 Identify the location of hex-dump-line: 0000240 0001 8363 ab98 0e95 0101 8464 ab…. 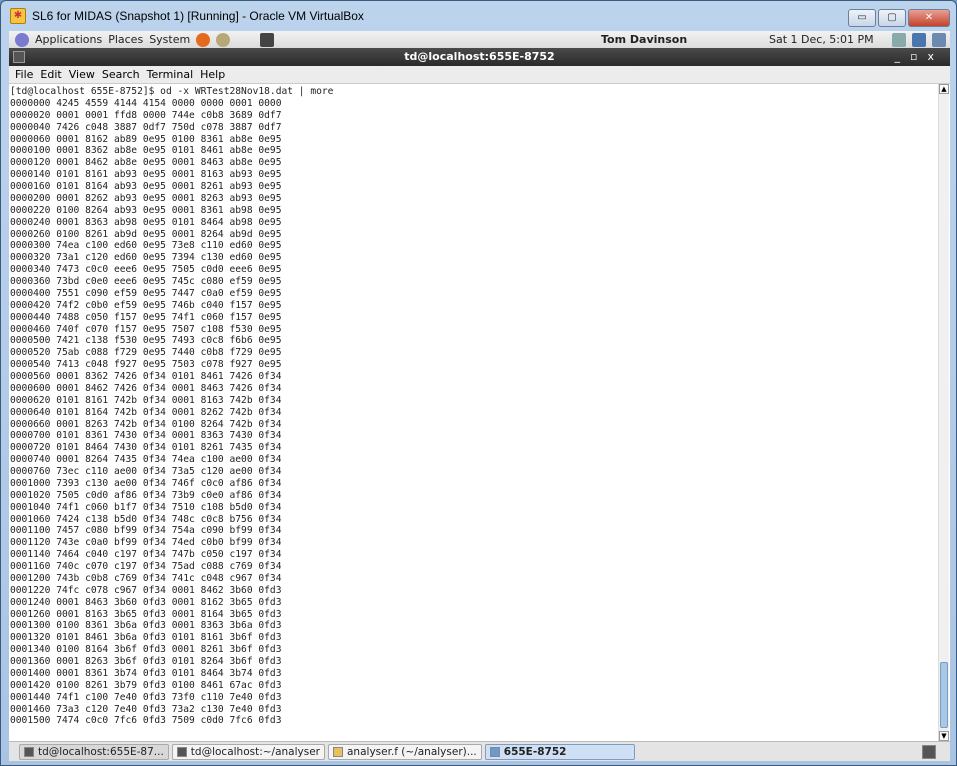
(146, 222).